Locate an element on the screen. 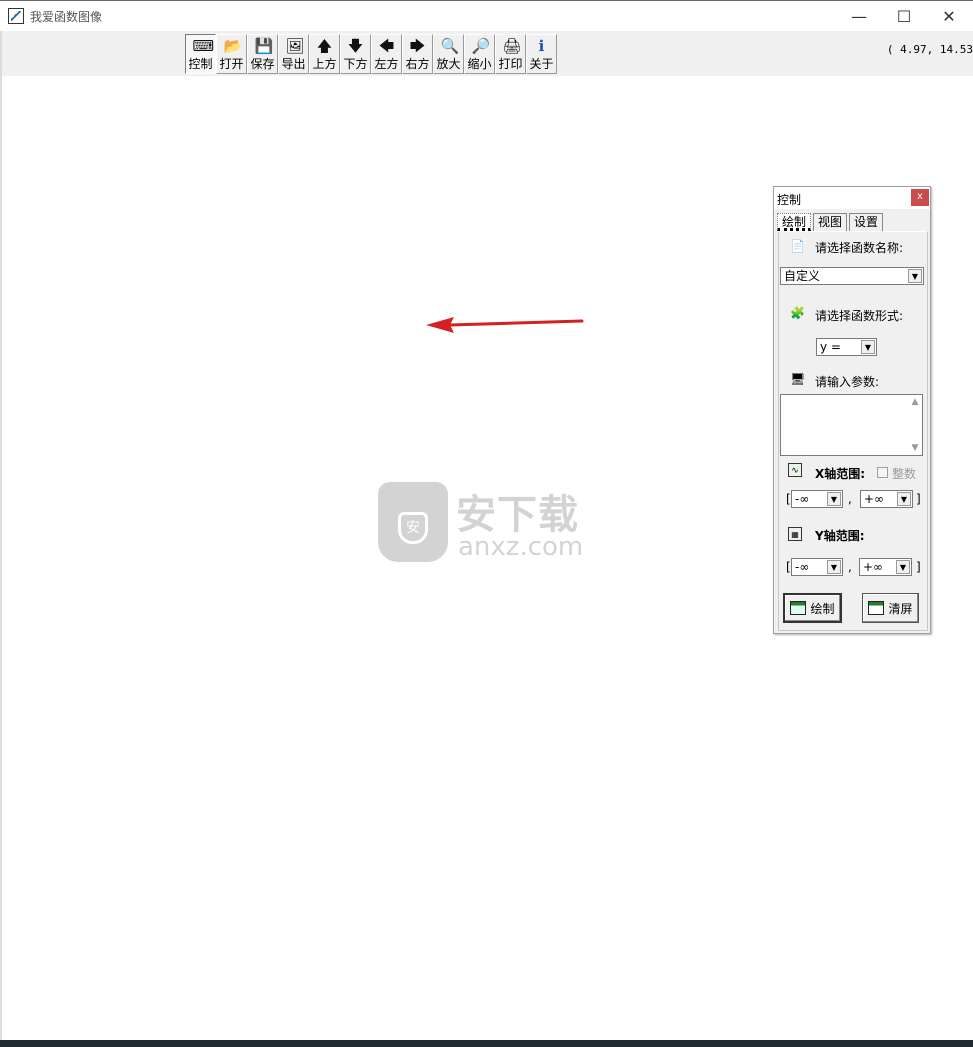 The image size is (973, 1047). panel-close-button: x is located at coordinates (920, 197).